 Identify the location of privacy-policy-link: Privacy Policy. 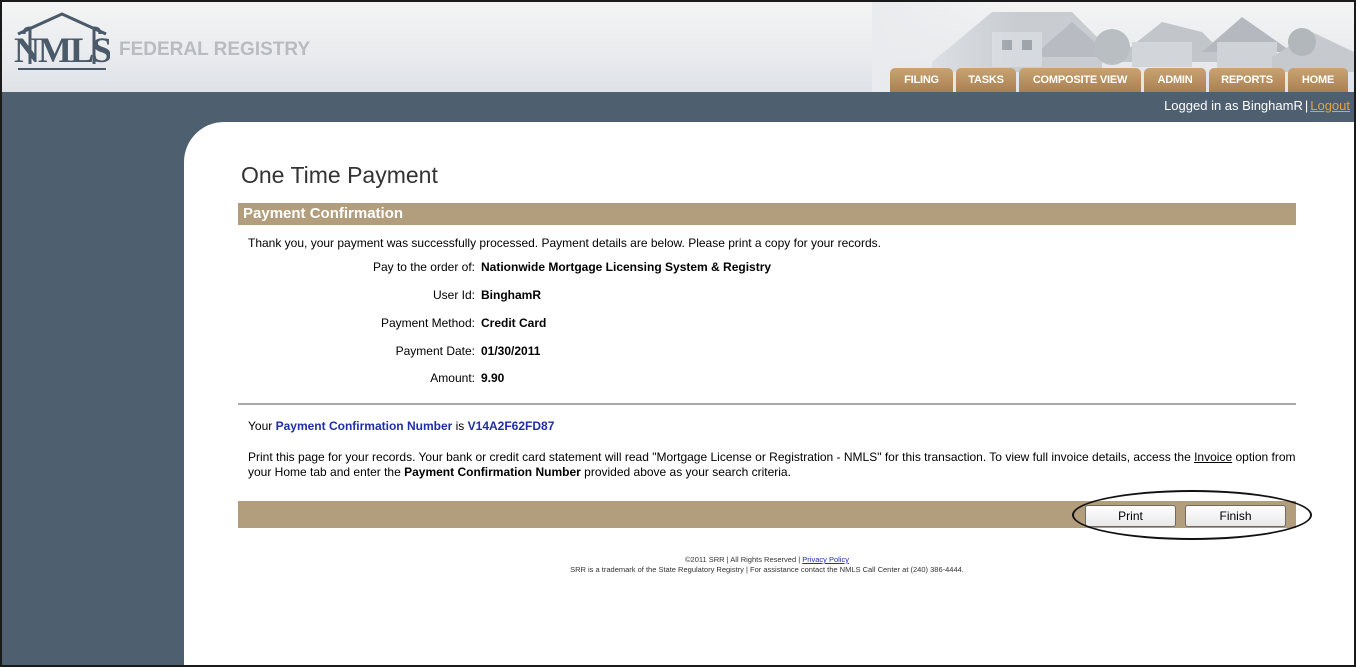
(825, 559).